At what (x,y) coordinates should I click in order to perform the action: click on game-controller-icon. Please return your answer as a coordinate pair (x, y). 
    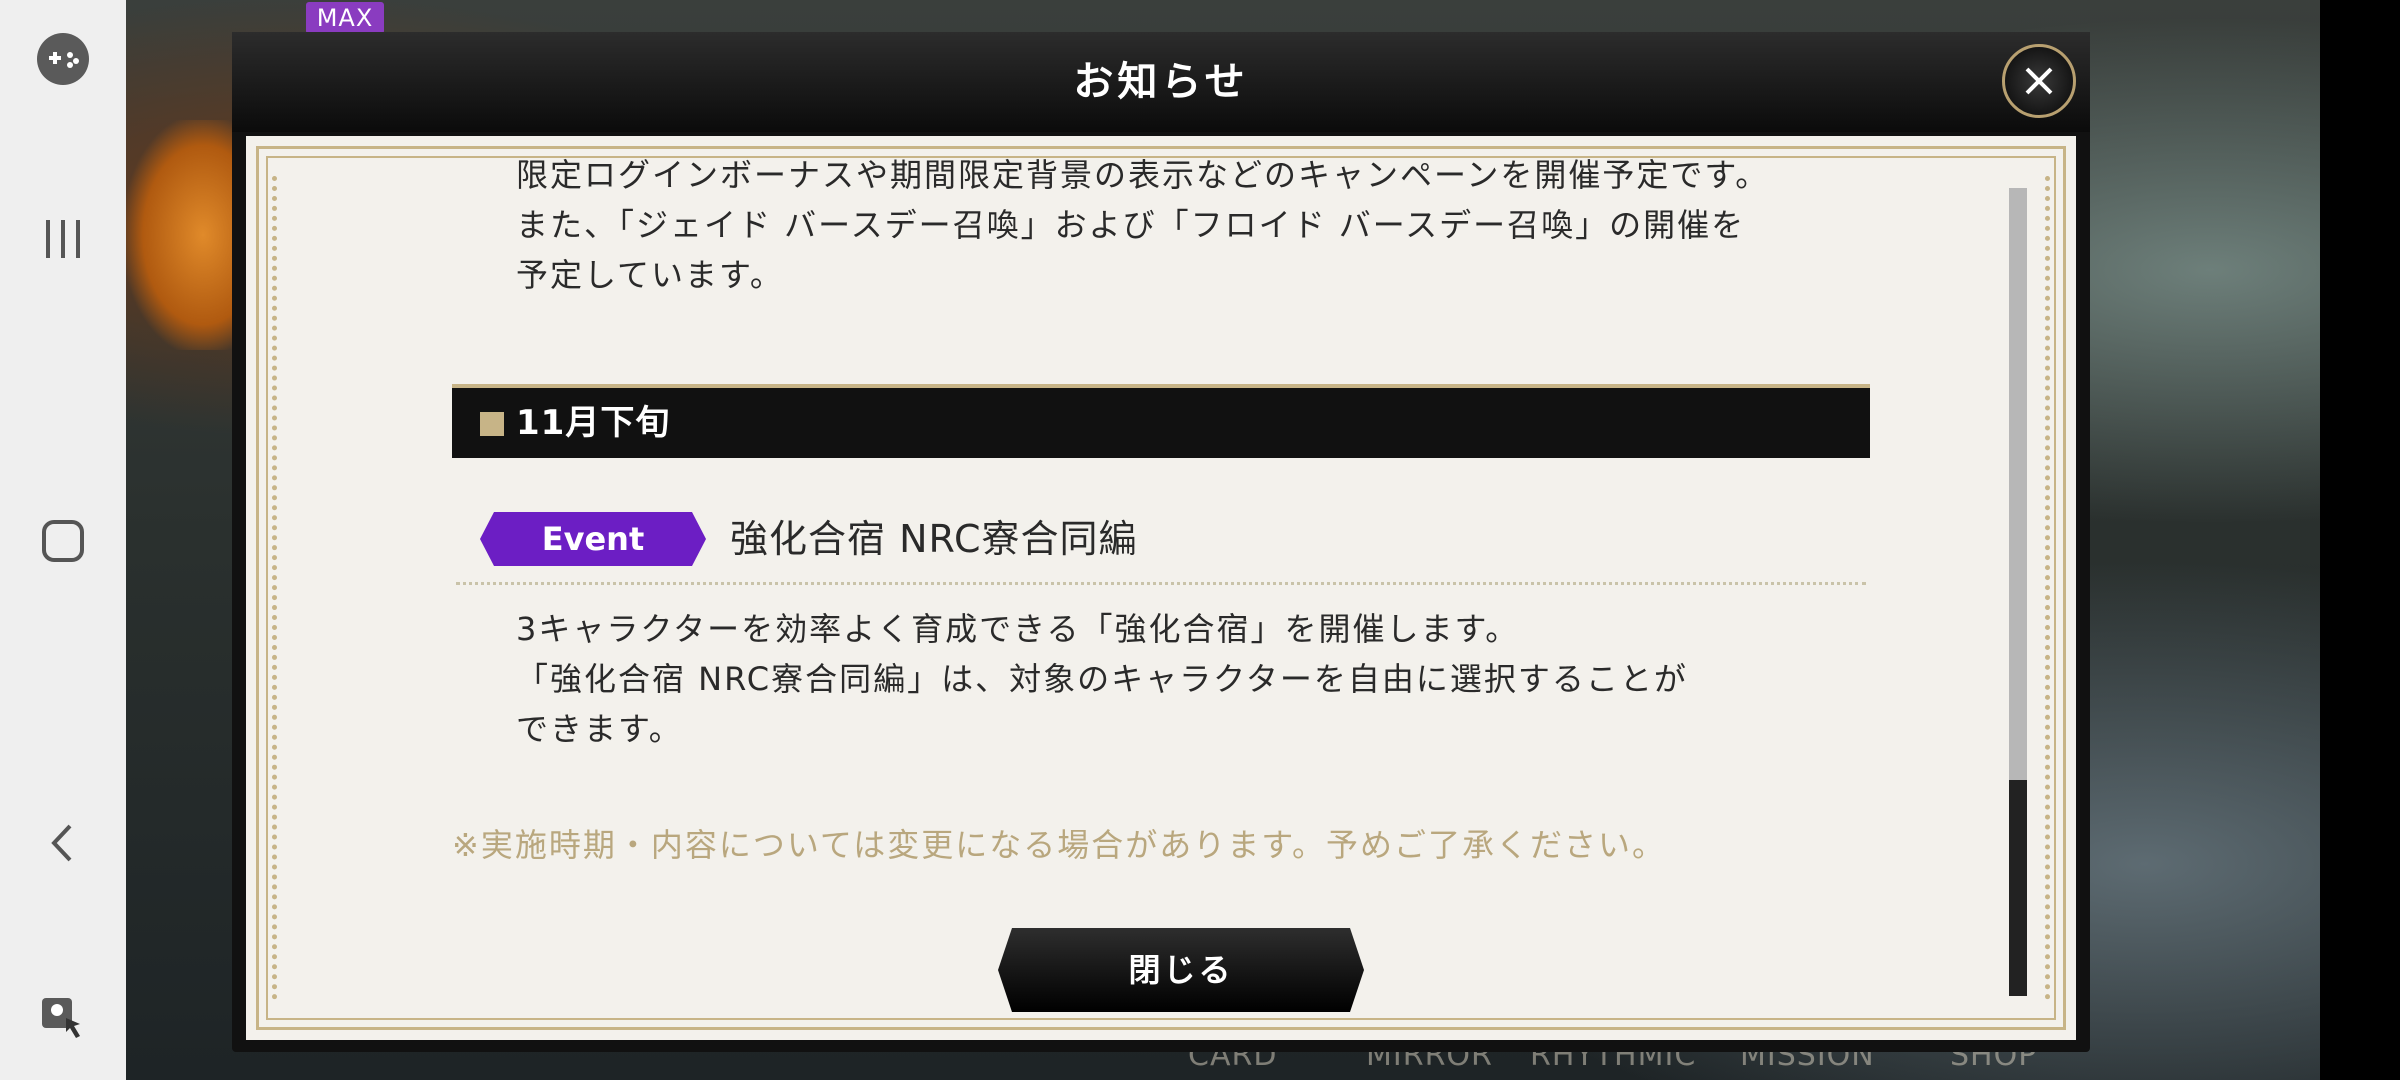
    Looking at the image, I should click on (63, 59).